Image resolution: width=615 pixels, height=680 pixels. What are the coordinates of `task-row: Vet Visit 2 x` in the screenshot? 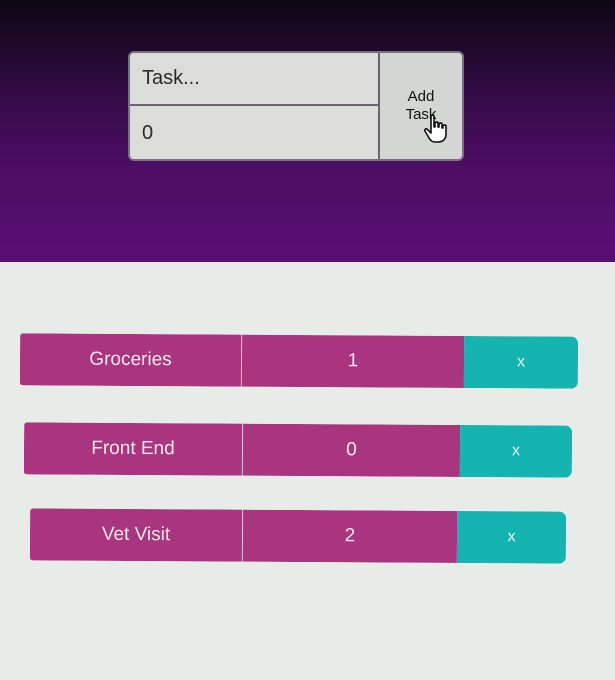 It's located at (298, 536).